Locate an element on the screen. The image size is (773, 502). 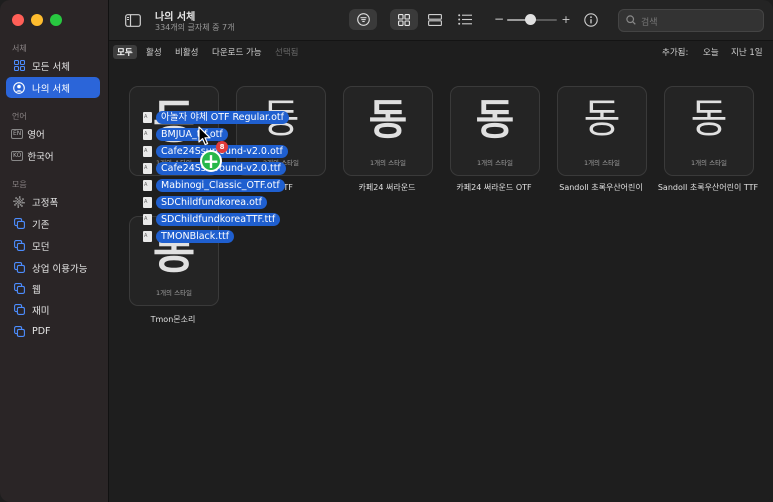
window-subtitle: 334개의 글자체 중 7개 is located at coordinates (195, 27).